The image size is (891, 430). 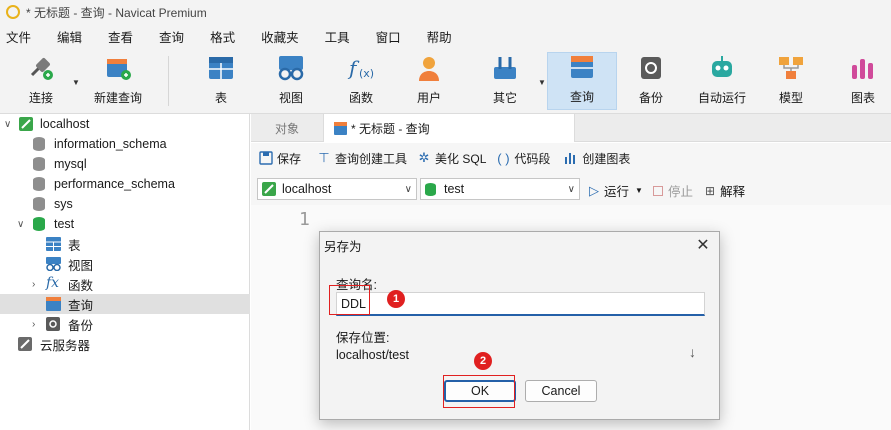 I want to click on tree-label: performance_schema, so click(x=114, y=184).